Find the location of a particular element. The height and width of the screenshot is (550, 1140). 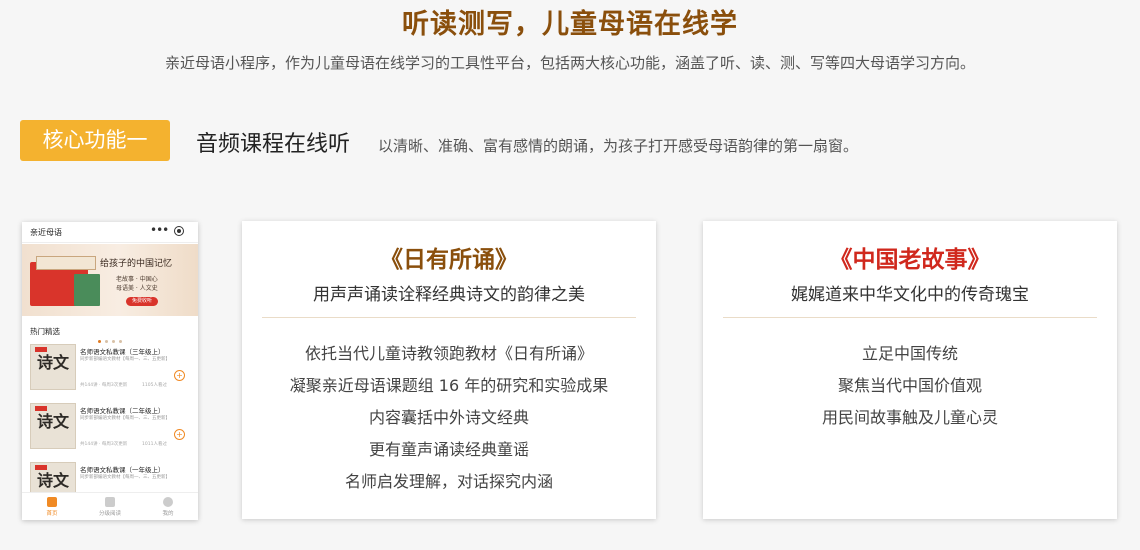

feature-badge: 核心功能一 is located at coordinates (95, 140).